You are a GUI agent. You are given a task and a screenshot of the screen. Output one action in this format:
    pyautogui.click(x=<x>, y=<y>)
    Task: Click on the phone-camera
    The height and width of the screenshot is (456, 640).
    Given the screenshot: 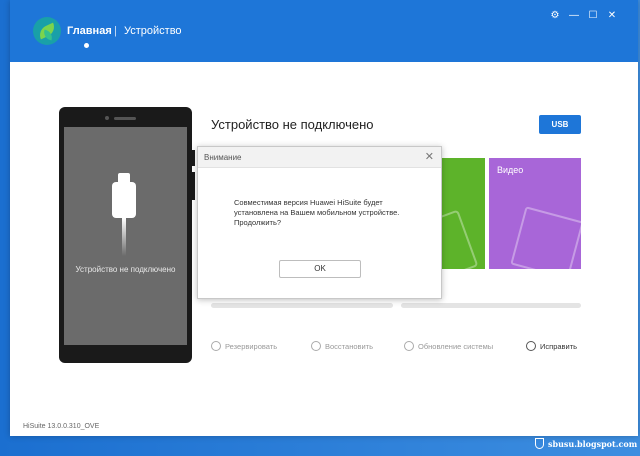 What is the action you would take?
    pyautogui.click(x=107, y=118)
    